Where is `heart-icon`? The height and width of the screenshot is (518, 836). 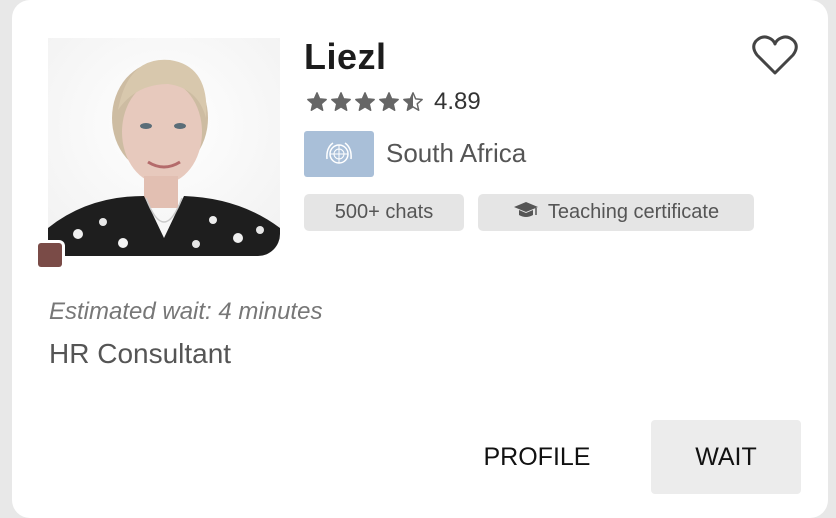
heart-icon is located at coordinates (775, 55).